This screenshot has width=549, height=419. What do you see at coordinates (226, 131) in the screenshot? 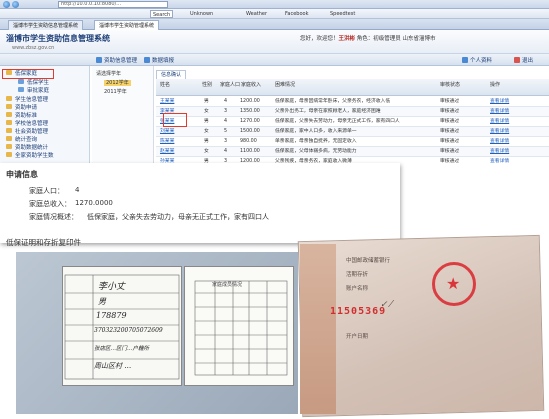
I see `cell-pop: 5` at bounding box center [226, 131].